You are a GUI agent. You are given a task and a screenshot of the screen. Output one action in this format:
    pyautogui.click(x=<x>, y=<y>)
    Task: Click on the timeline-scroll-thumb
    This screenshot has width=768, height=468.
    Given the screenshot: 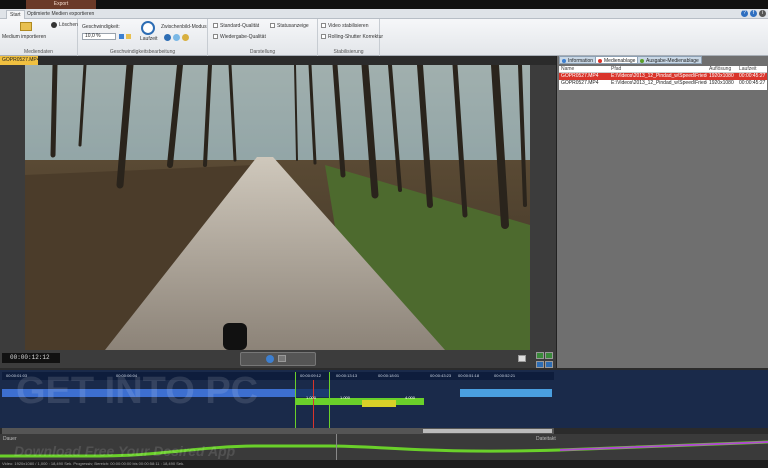 What is the action you would take?
    pyautogui.click(x=487, y=431)
    